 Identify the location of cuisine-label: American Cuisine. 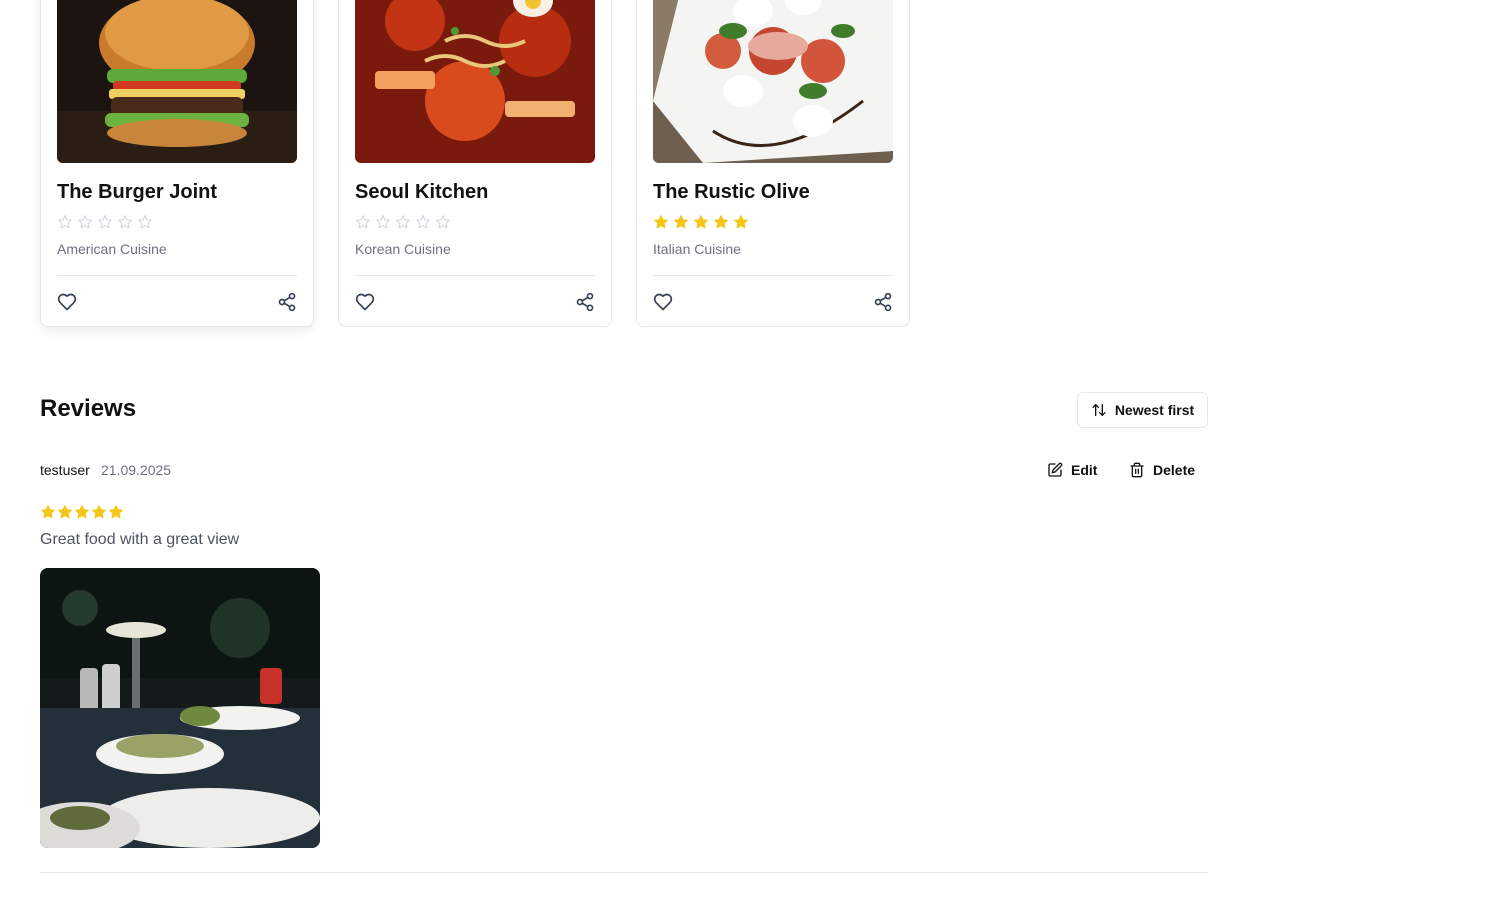
(112, 249).